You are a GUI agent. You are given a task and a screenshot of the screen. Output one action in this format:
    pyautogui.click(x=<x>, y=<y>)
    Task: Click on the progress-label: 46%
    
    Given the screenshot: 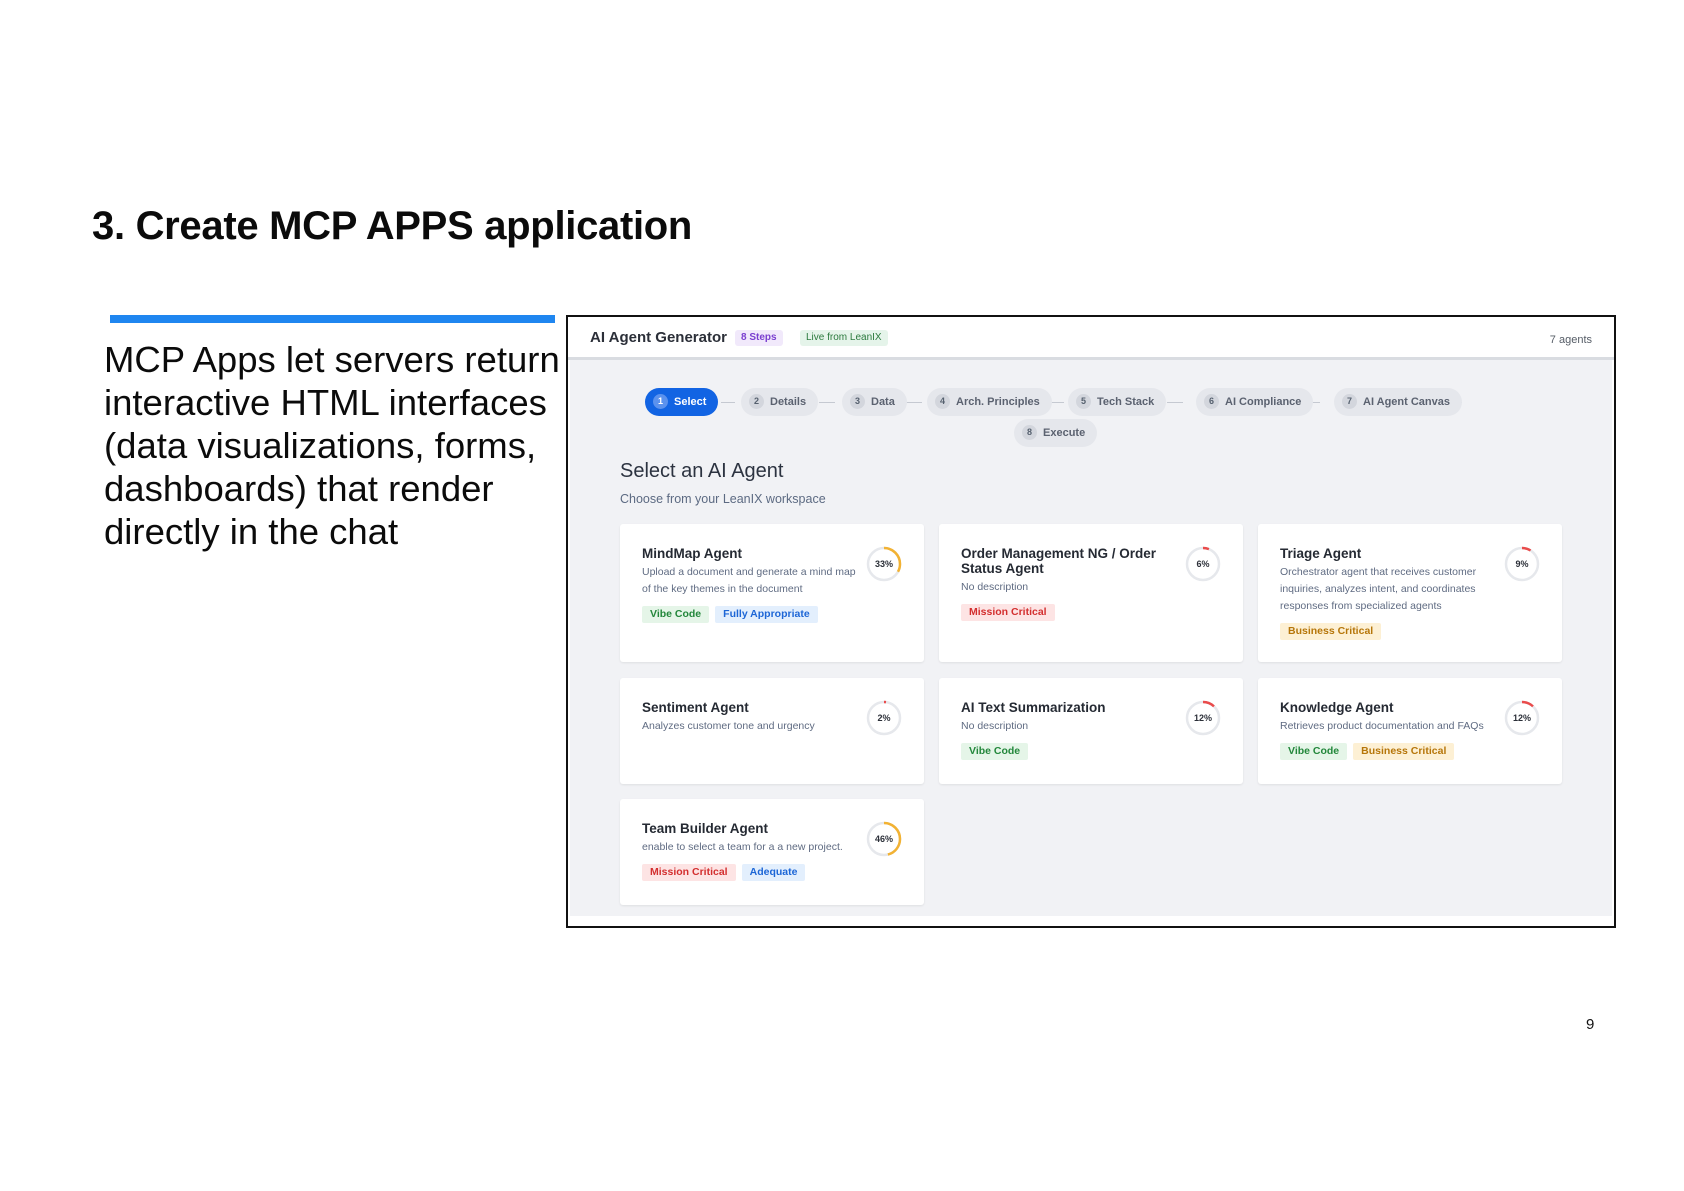 What is the action you would take?
    pyautogui.click(x=884, y=839)
    